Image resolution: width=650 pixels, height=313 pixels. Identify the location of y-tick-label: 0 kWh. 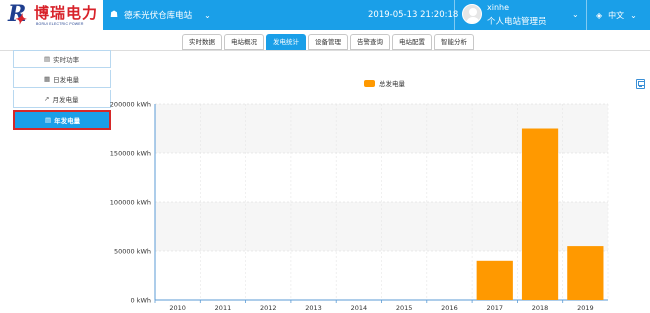
(140, 301).